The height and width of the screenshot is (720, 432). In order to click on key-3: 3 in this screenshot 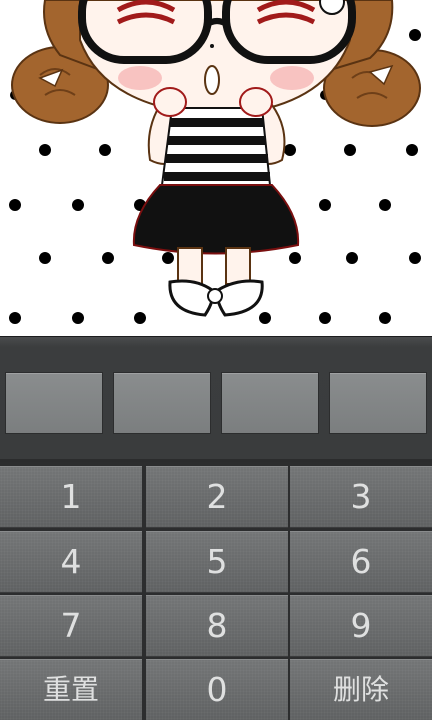, I will do `click(361, 497)`.